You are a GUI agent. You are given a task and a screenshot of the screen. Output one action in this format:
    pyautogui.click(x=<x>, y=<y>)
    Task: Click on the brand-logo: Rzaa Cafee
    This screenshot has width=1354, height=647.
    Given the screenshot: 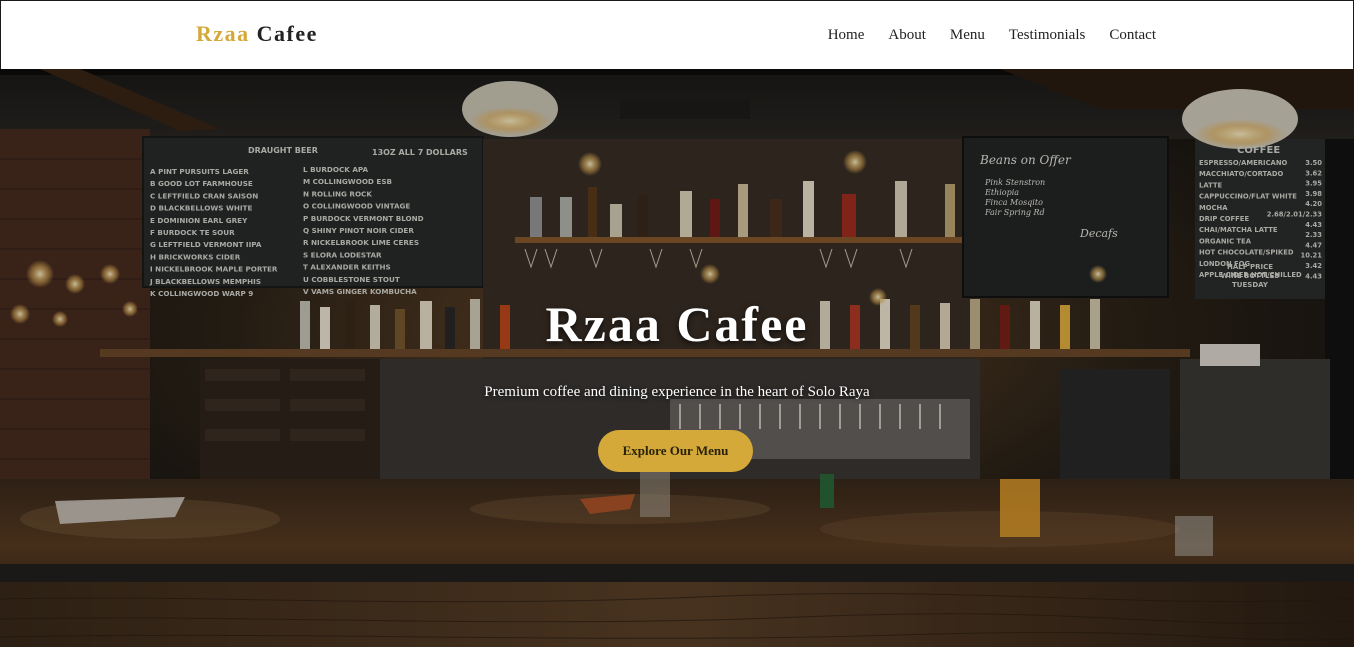 What is the action you would take?
    pyautogui.click(x=257, y=34)
    